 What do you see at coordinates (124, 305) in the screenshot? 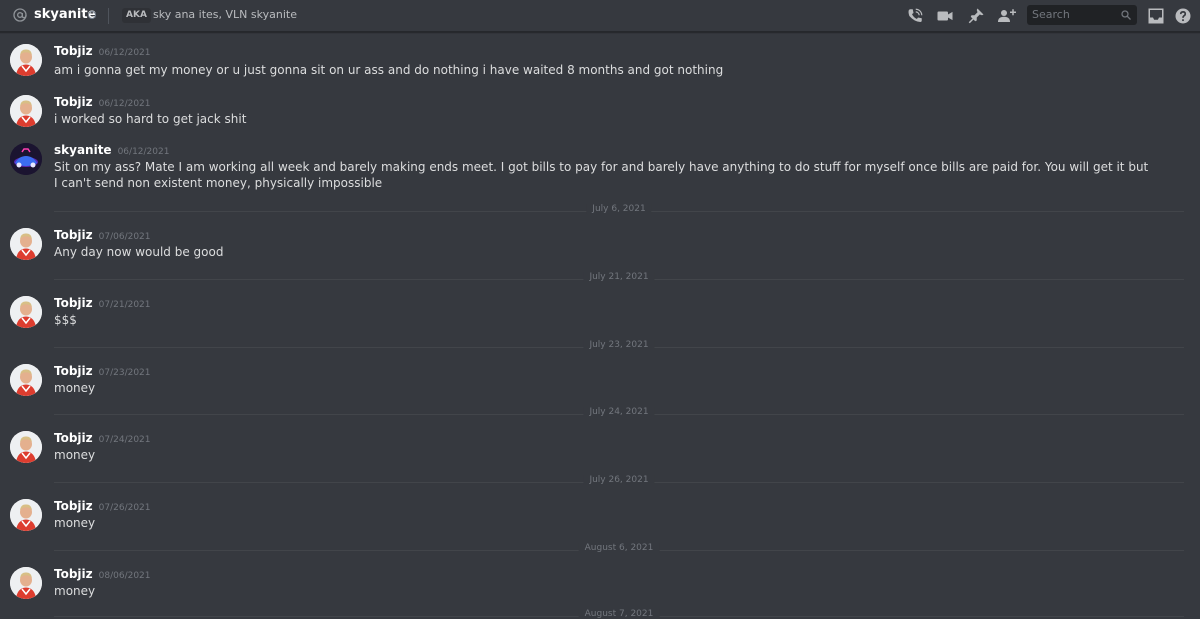
I see `message-timestamp: 07/21/2021` at bounding box center [124, 305].